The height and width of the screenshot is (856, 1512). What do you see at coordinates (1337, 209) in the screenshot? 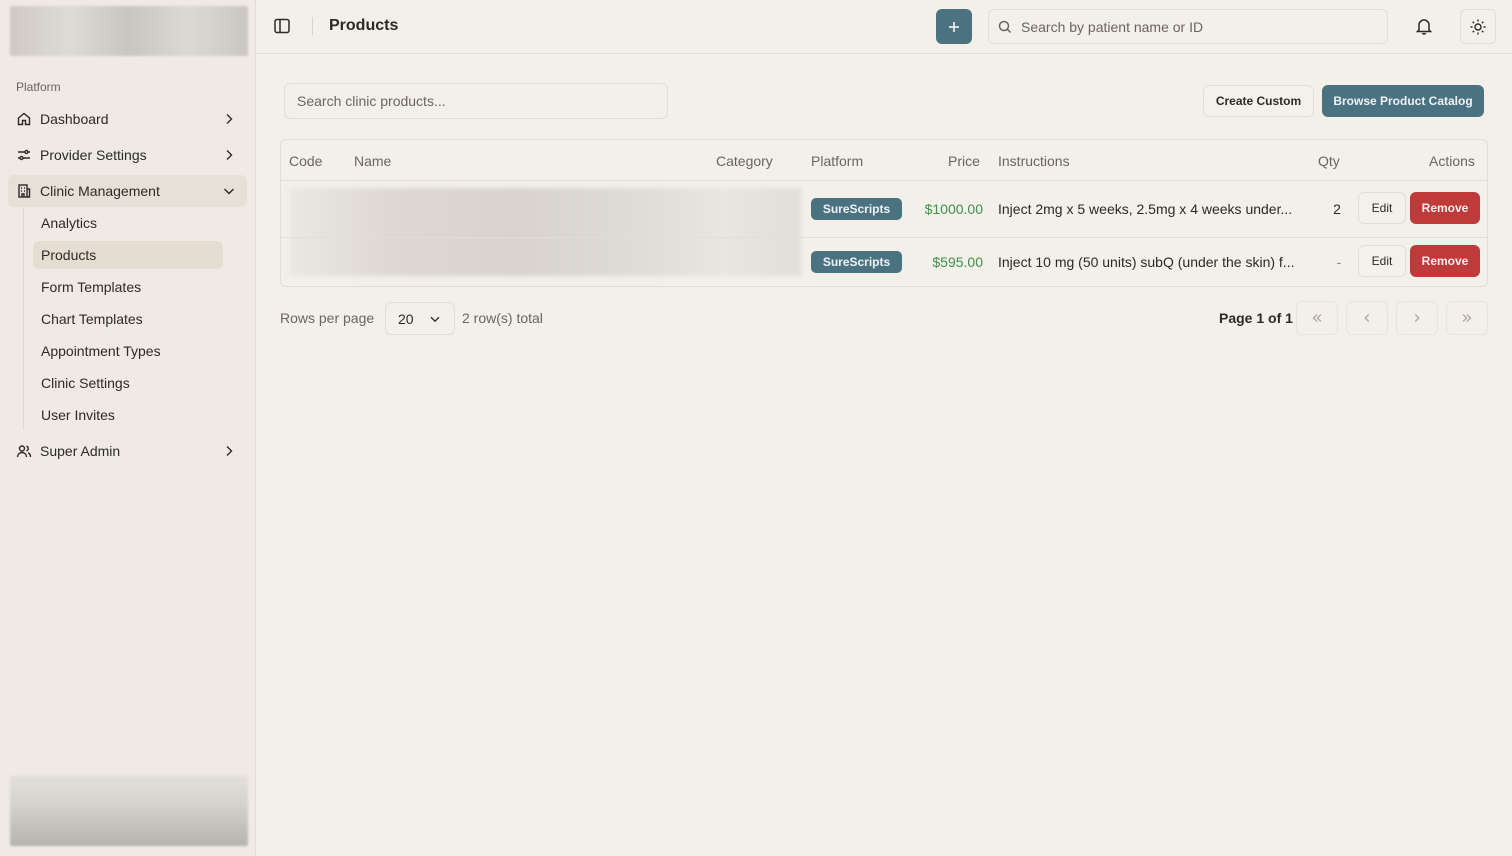
I see `qty-cell: 2` at bounding box center [1337, 209].